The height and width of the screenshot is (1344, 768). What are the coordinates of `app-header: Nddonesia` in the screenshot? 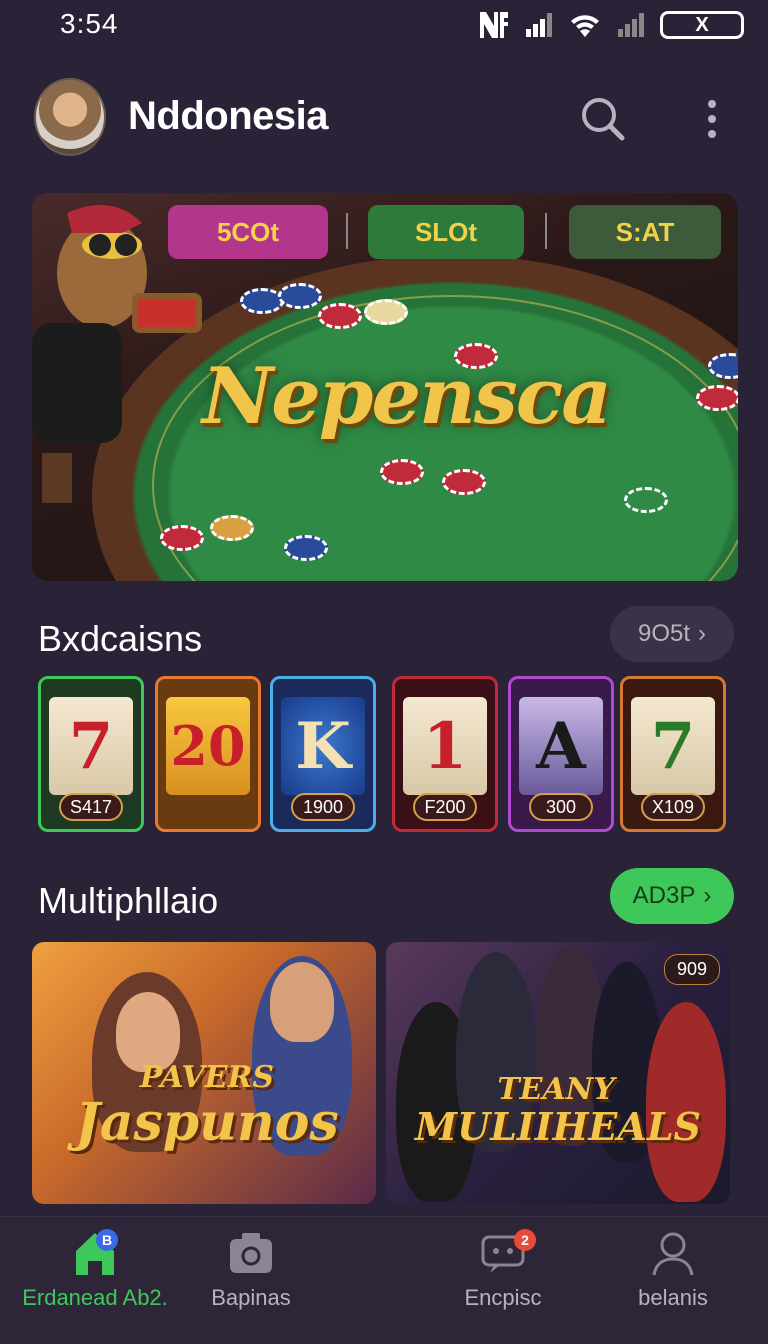 It's located at (384, 120).